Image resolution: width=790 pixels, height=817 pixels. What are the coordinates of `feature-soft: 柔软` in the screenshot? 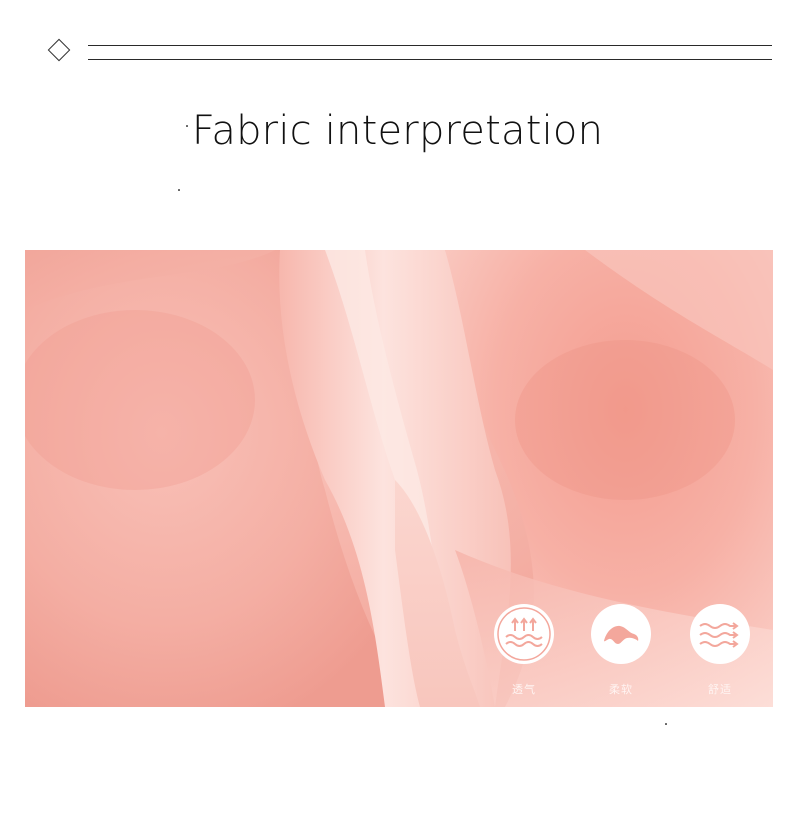 It's located at (621, 650).